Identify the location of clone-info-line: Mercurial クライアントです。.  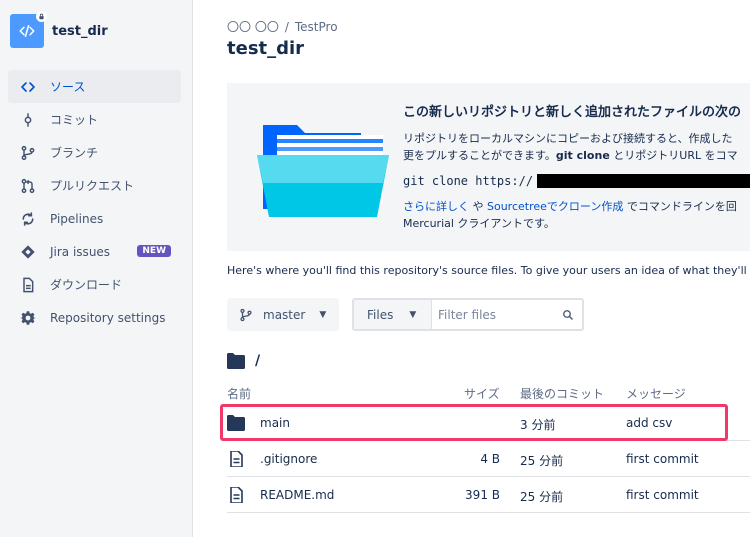
(479, 223).